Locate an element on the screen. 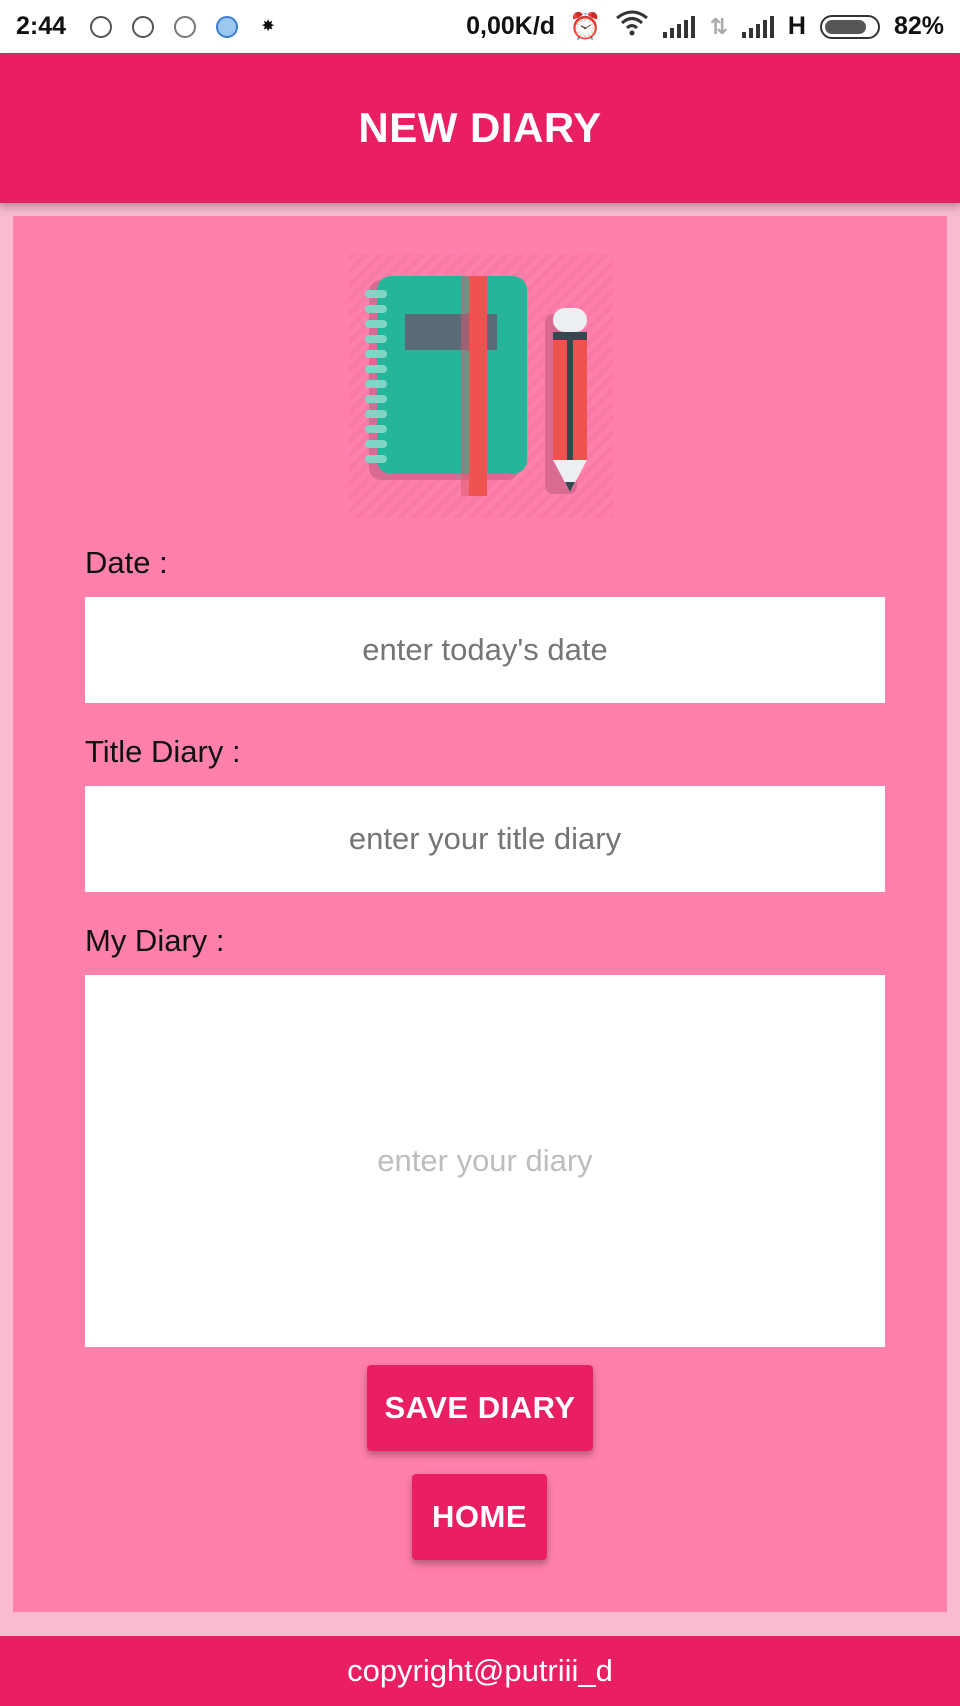  date-label: Date : is located at coordinates (126, 562).